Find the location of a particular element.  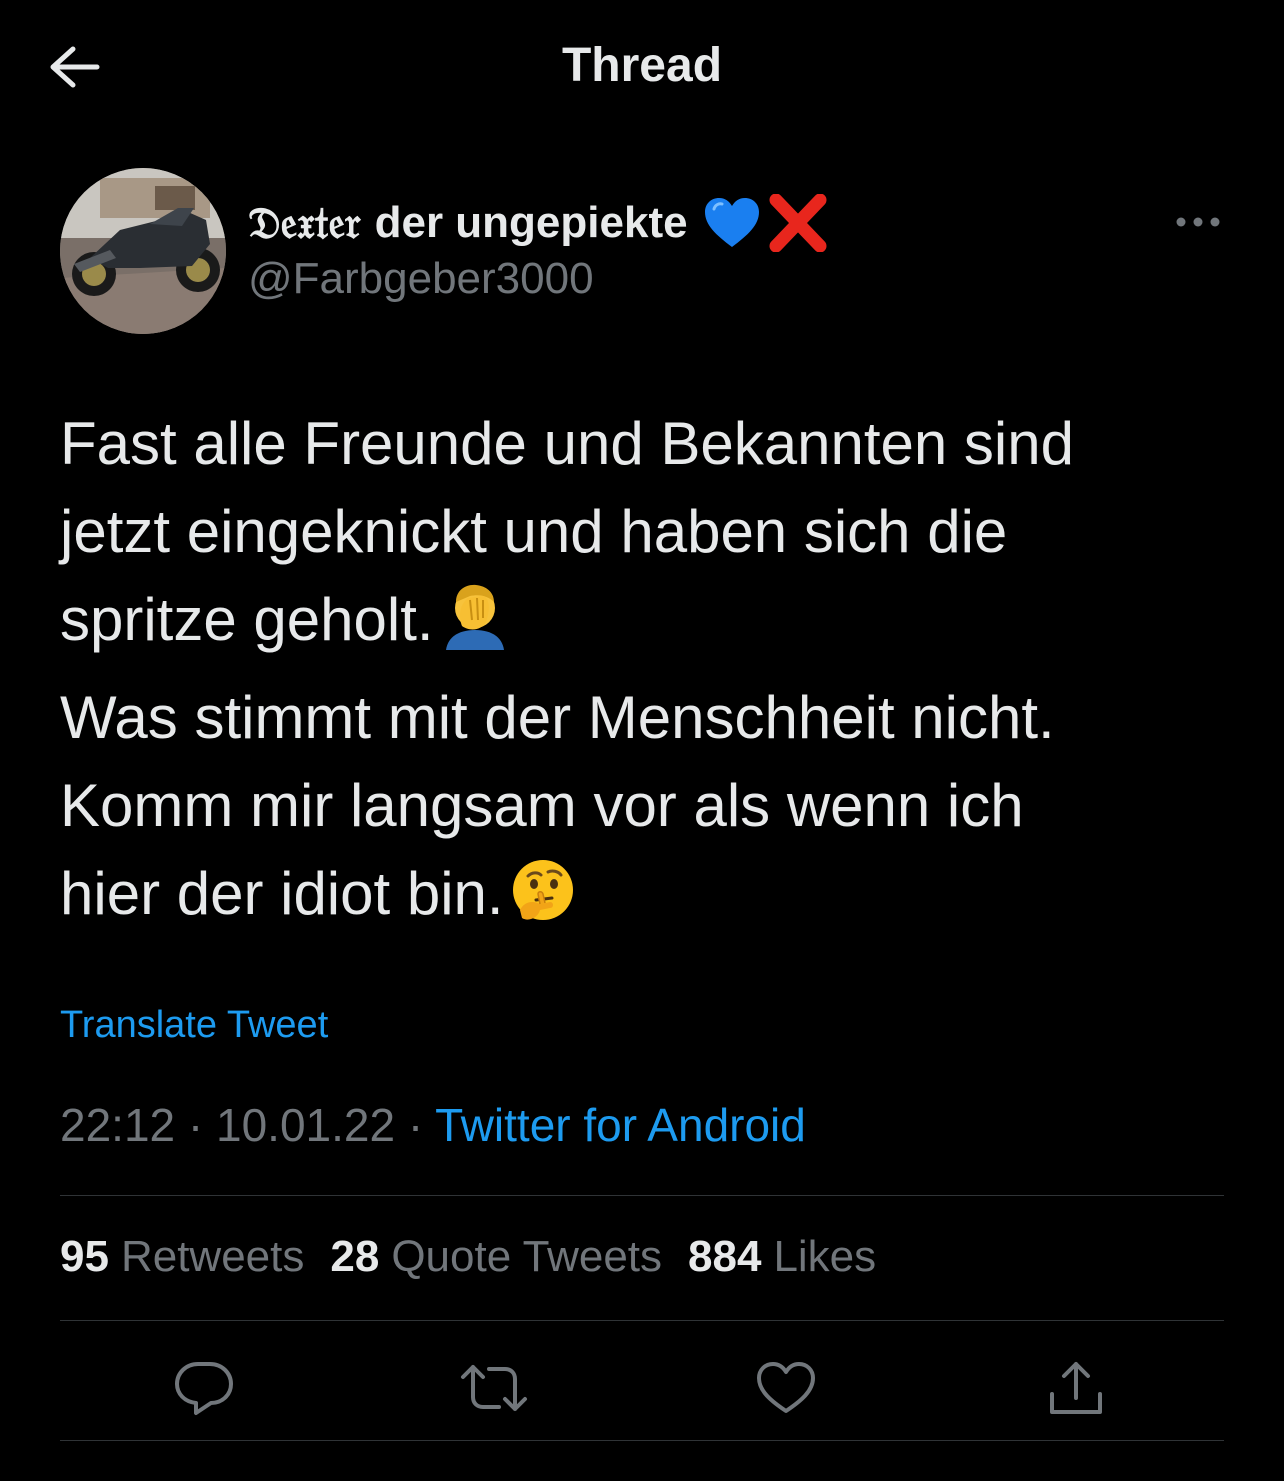

author-display-name: 𝔇𝔢𝔵𝔱𝔢𝔯 der ungepiekte is located at coordinates (538, 223).